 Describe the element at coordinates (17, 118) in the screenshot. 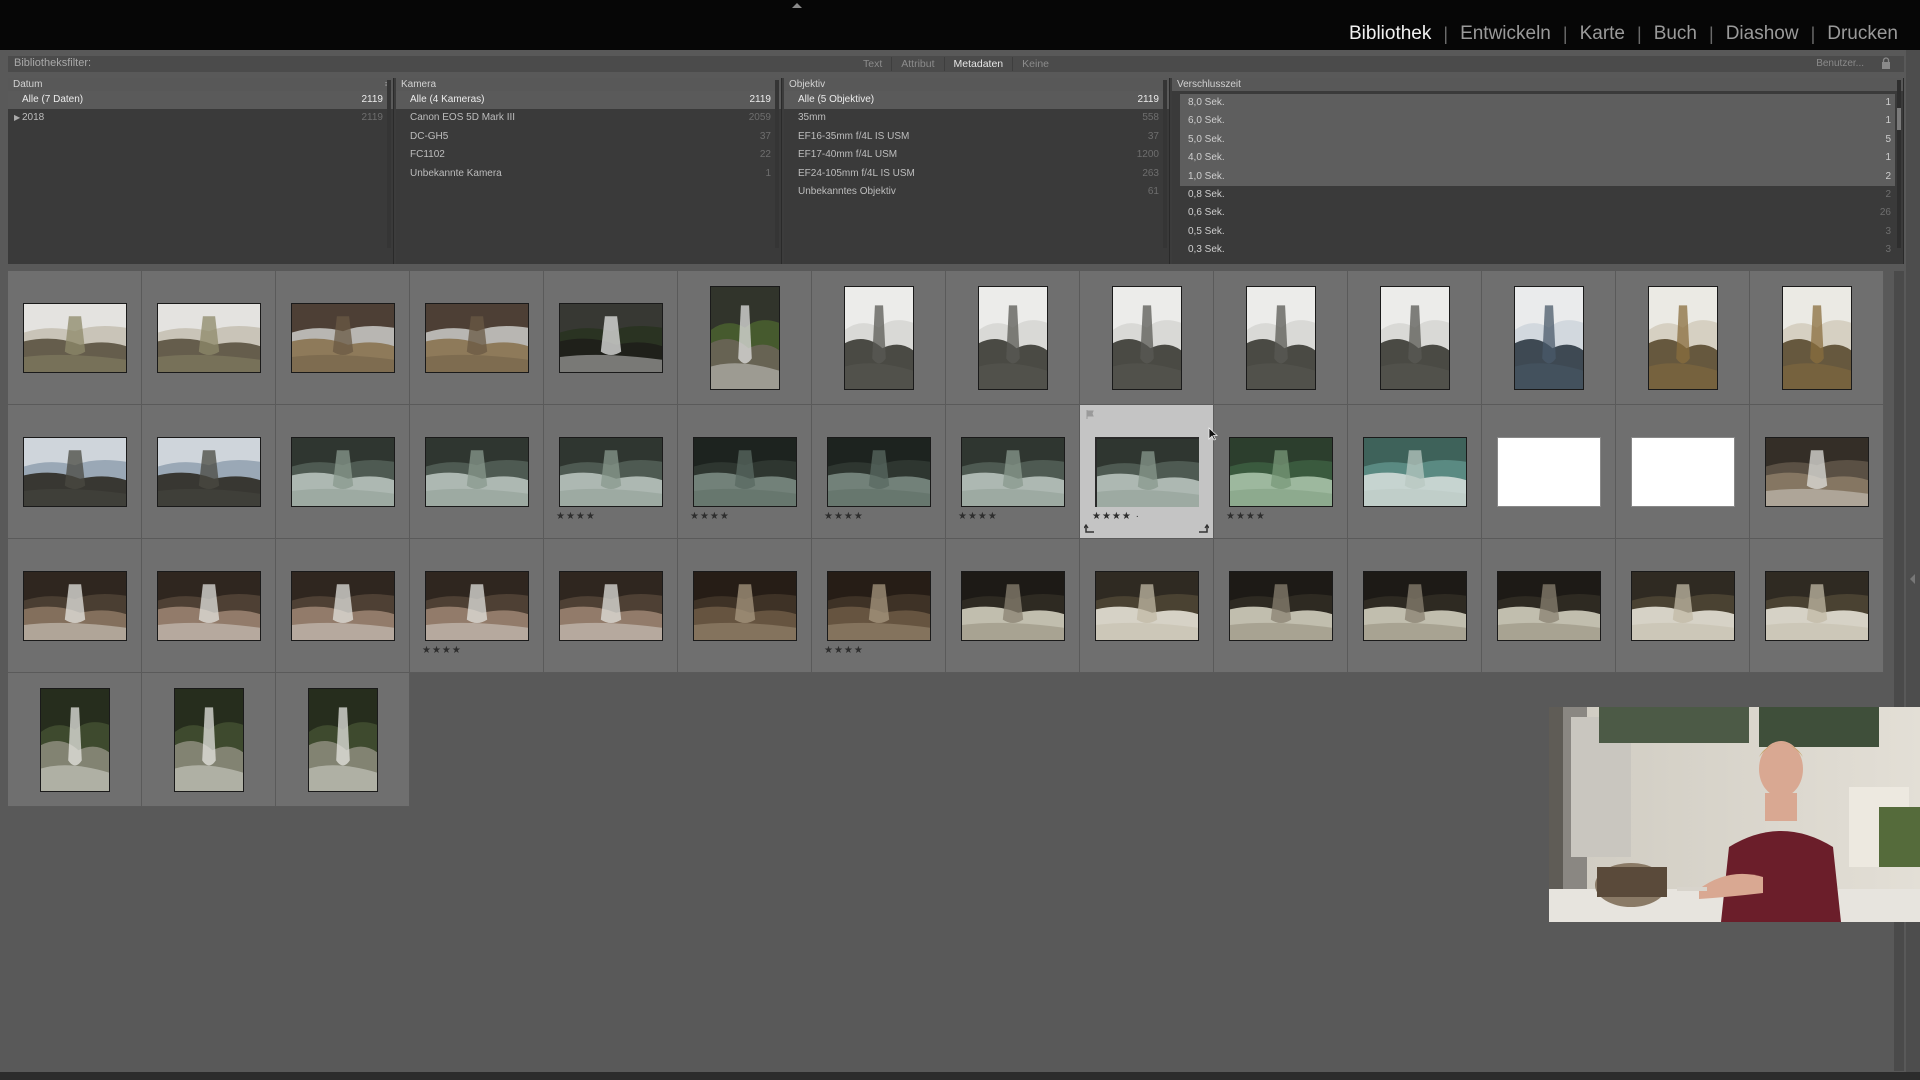

I see `expand-triangle-icon: ▶` at that location.